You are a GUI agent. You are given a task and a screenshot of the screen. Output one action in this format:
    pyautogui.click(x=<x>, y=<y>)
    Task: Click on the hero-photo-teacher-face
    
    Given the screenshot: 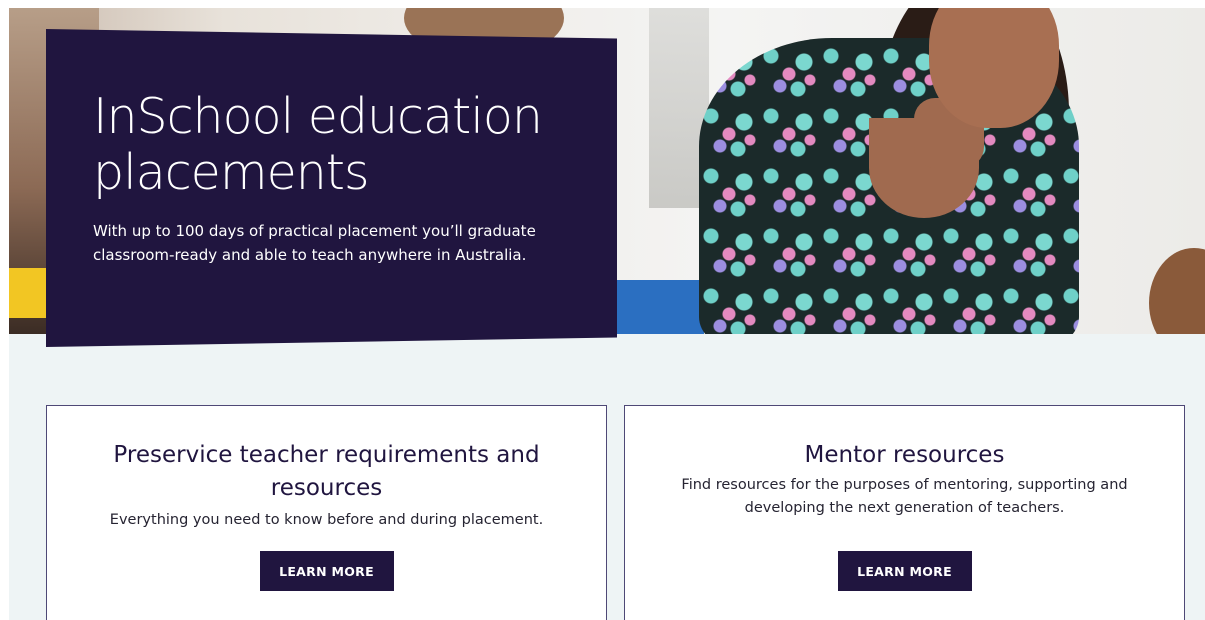 What is the action you would take?
    pyautogui.click(x=994, y=68)
    